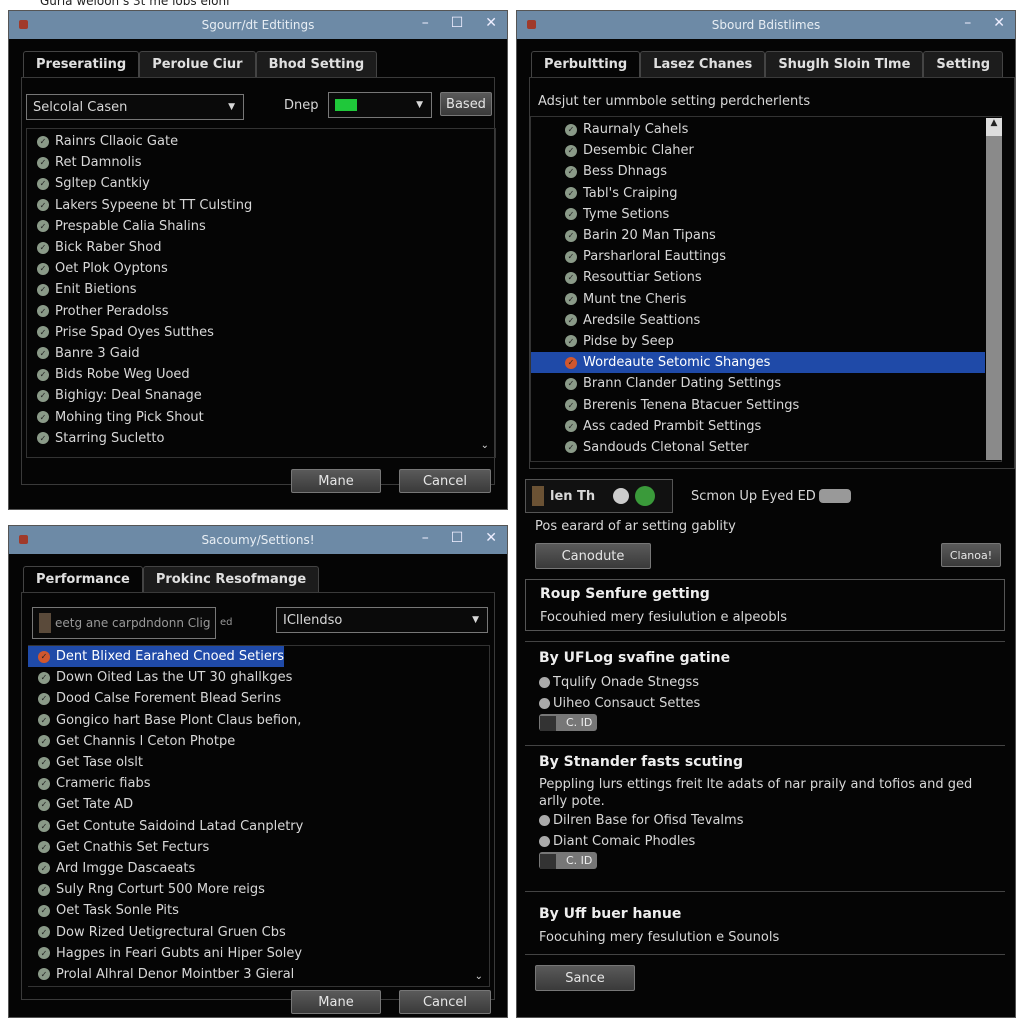 This screenshot has width=1024, height=1024. Describe the element at coordinates (83, 579) in the screenshot. I see `tab: Performance` at that location.